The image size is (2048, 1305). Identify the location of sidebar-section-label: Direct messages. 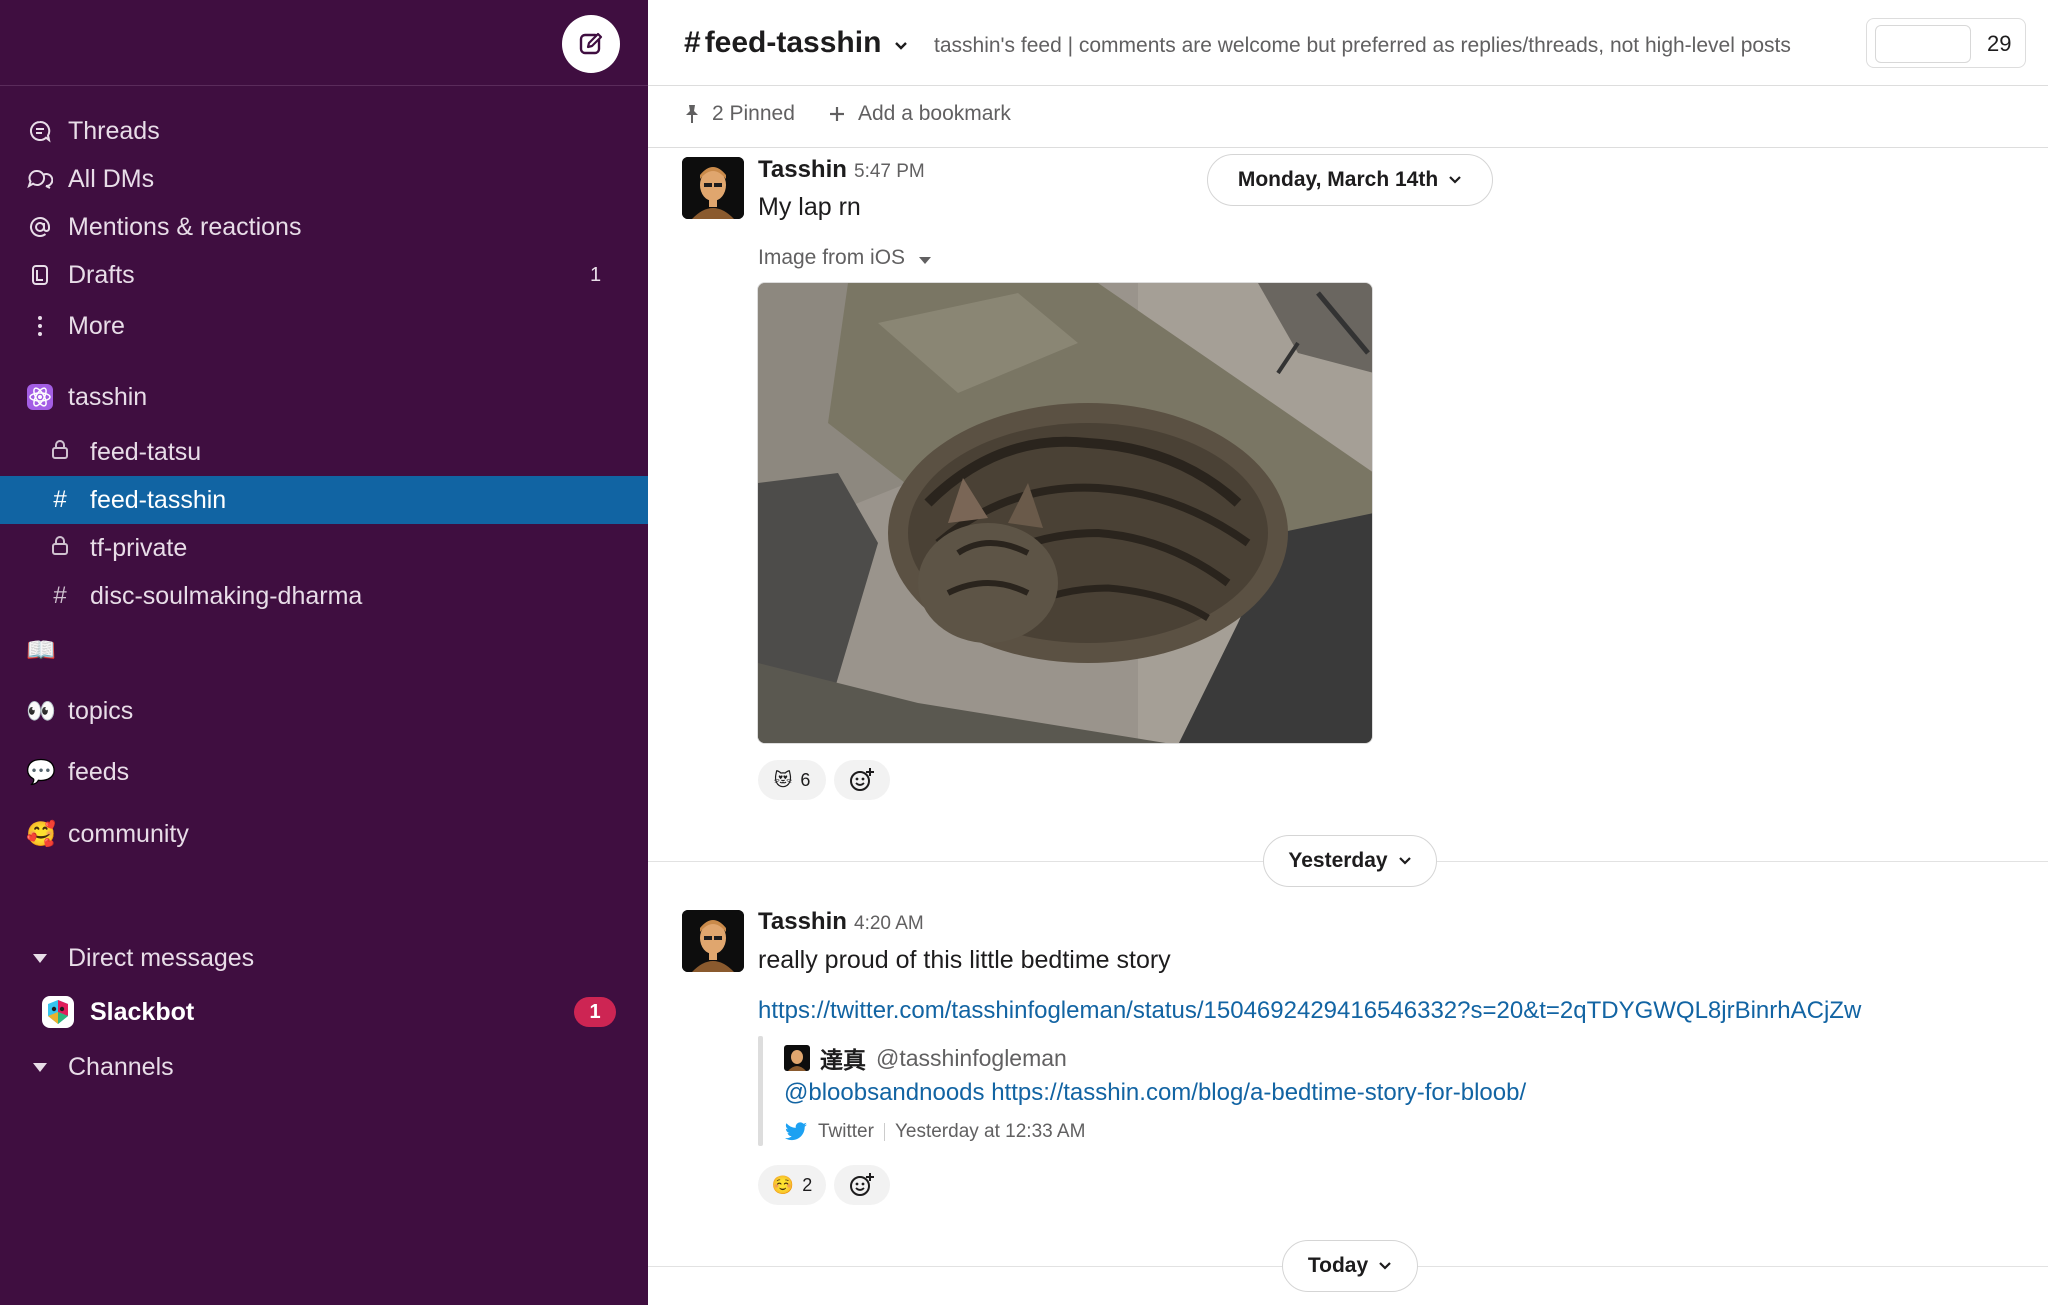
(161, 957).